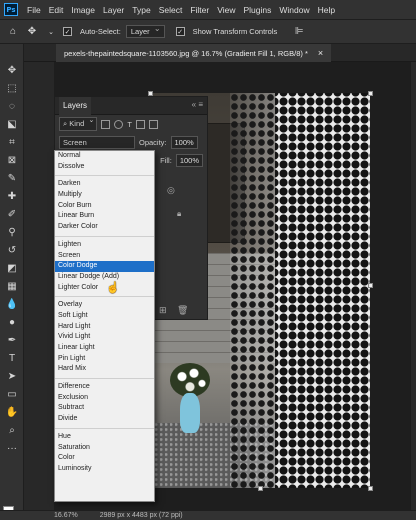 This screenshot has height=520, width=416. Describe the element at coordinates (12, 106) in the screenshot. I see `lasso-tool-icon: ◌` at that location.